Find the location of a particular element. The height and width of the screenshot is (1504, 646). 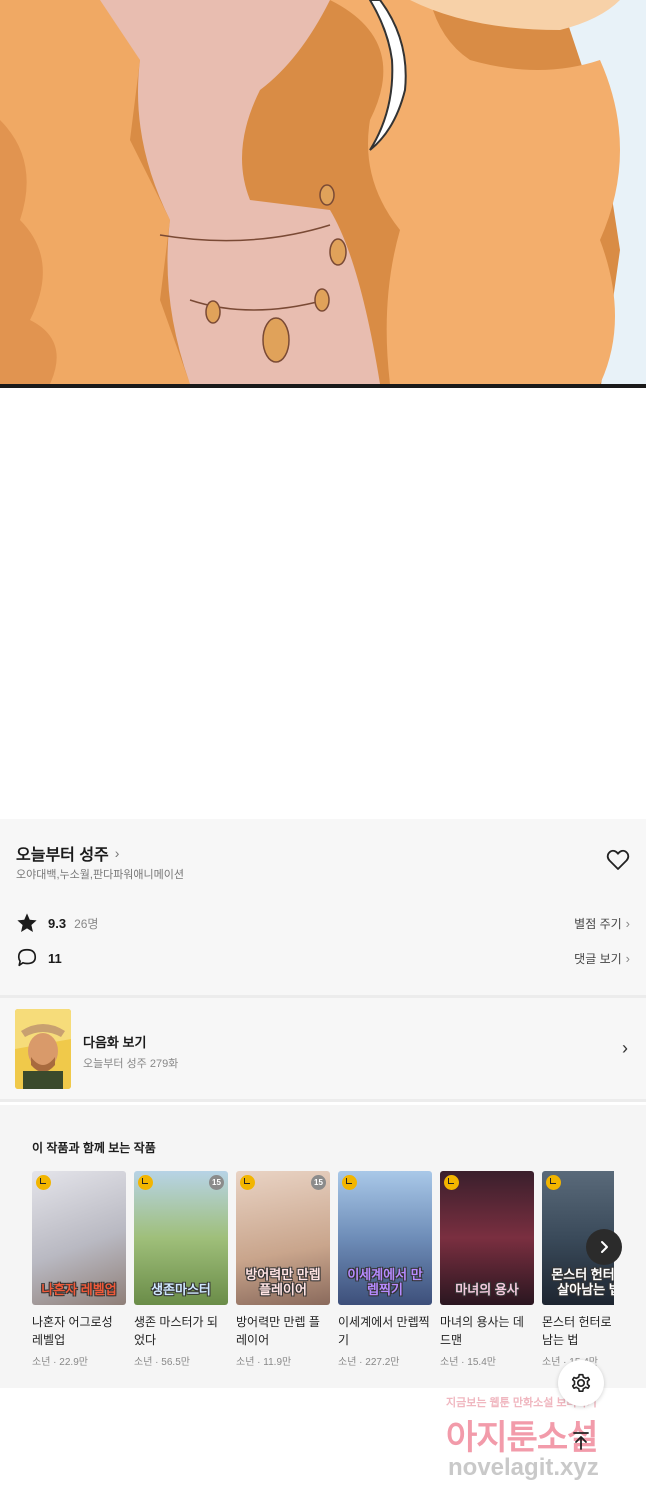

rating-row: 9.3 26명 별점 주기 › is located at coordinates (323, 923).